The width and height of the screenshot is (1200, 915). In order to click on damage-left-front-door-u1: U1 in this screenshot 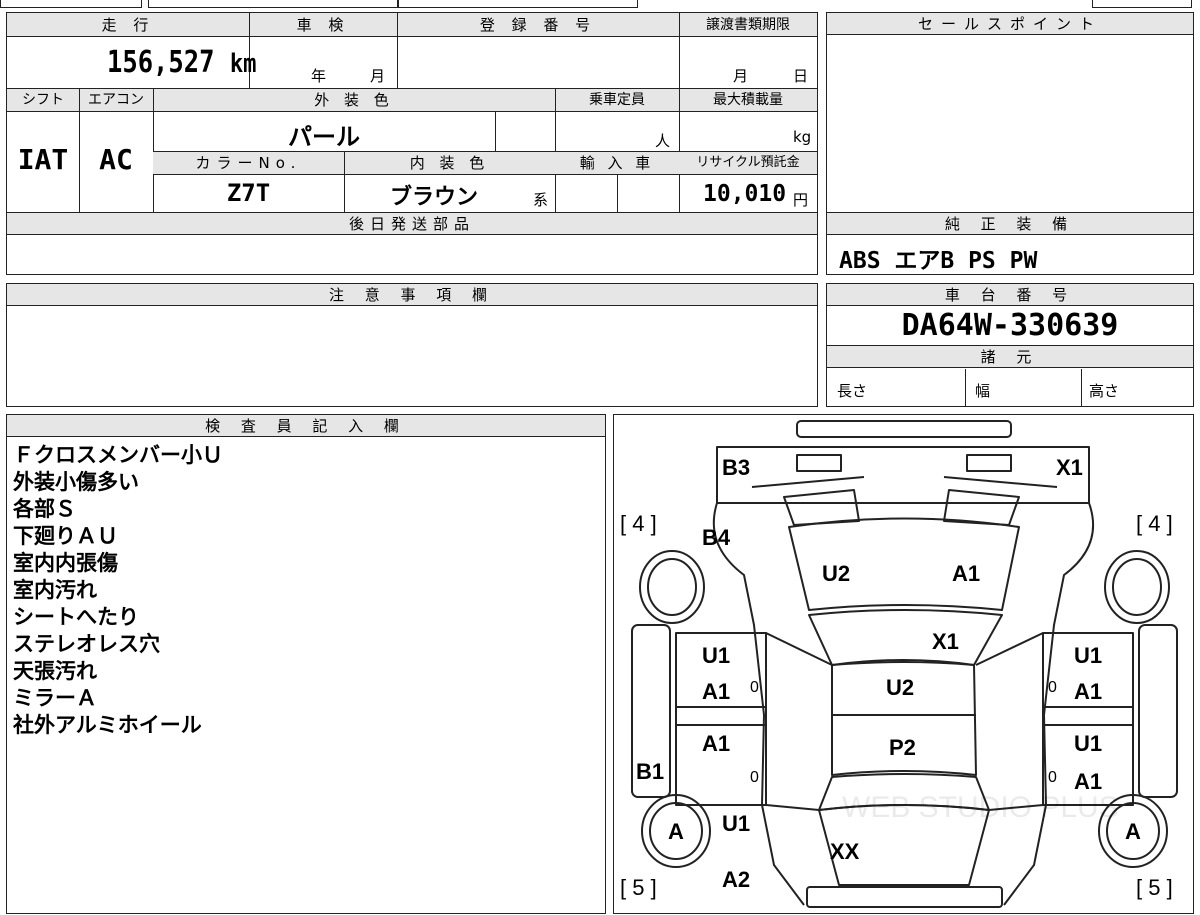, I will do `click(716, 655)`.